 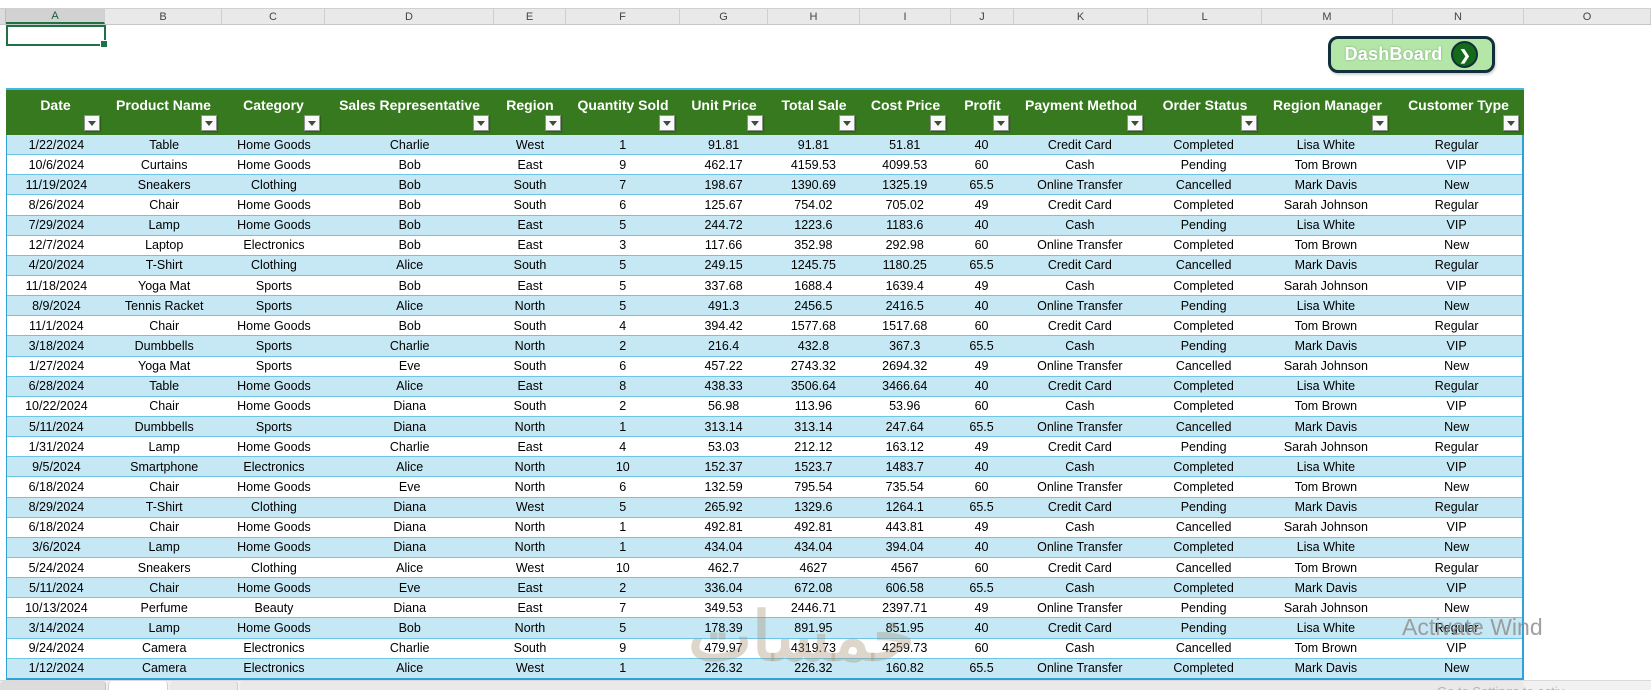 What do you see at coordinates (164, 386) in the screenshot?
I see `table-cell: Table` at bounding box center [164, 386].